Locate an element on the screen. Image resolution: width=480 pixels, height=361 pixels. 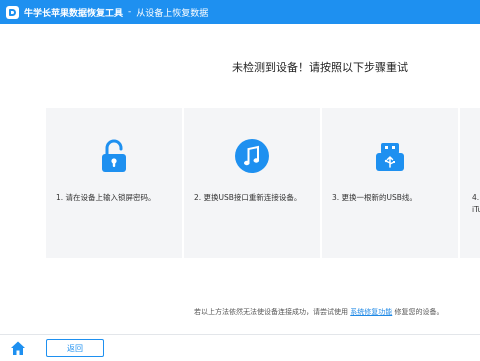
bottom-bar: 返回 is located at coordinates (240, 347).